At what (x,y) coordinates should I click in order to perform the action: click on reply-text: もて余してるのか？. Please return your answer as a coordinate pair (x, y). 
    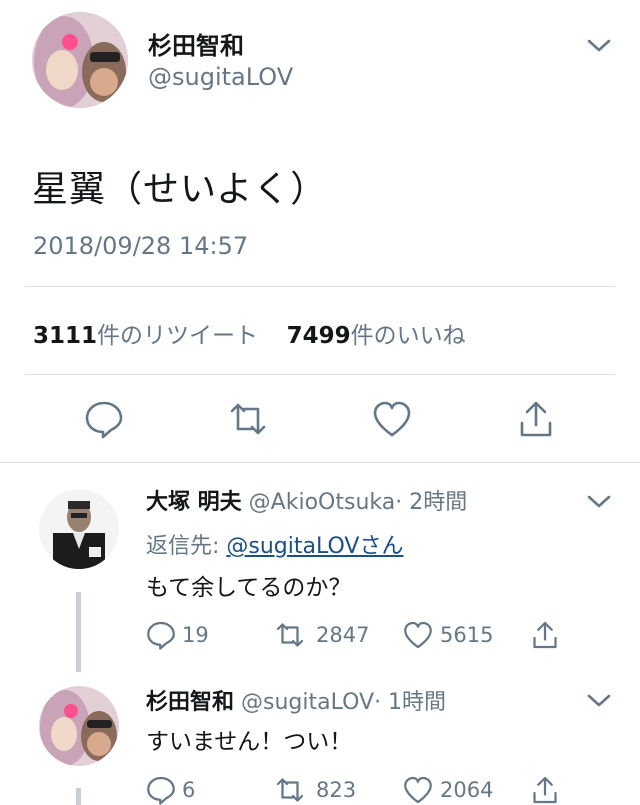
    Looking at the image, I should click on (249, 588).